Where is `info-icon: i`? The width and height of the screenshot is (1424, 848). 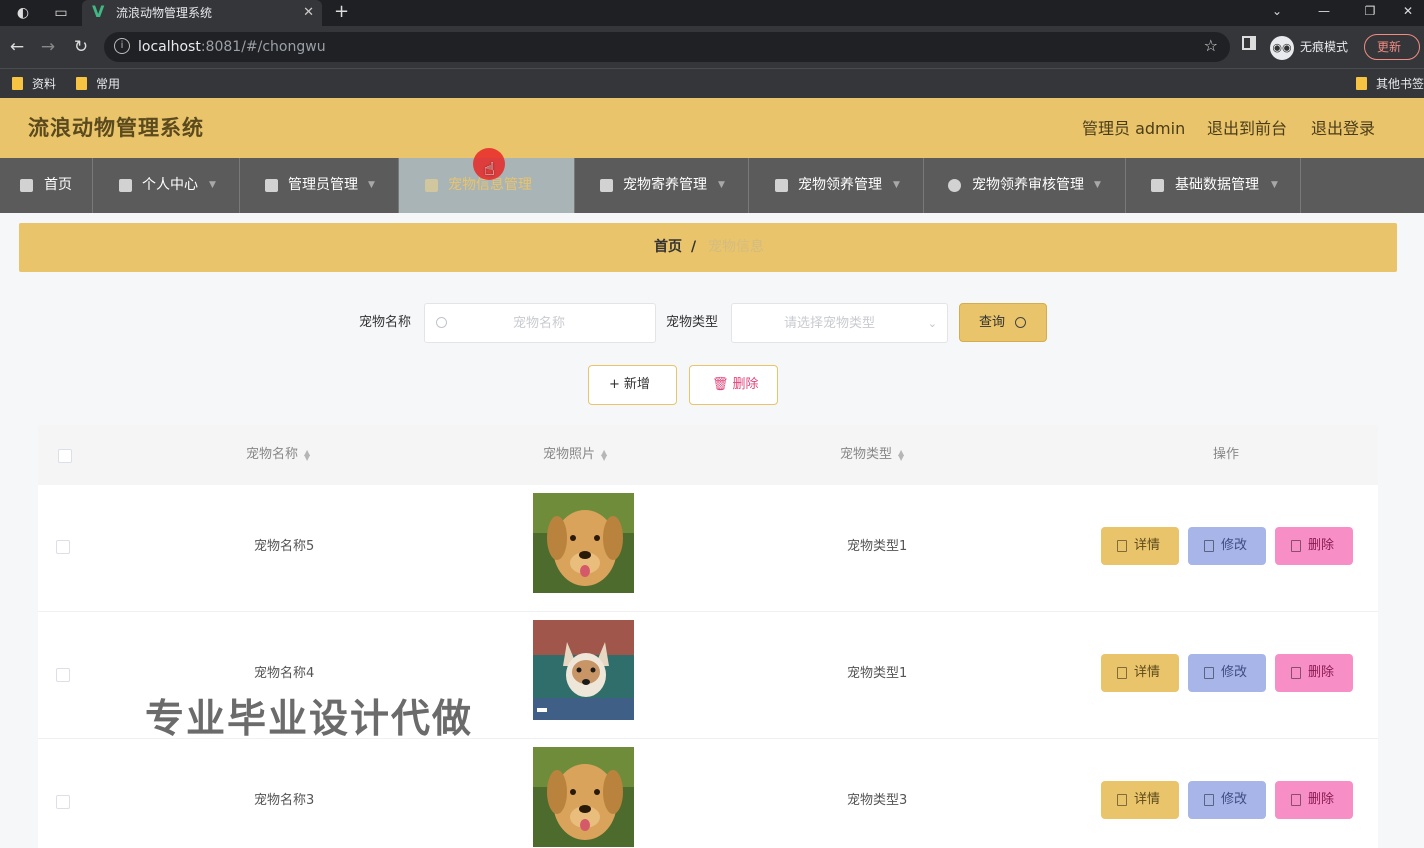
info-icon: i is located at coordinates (122, 46).